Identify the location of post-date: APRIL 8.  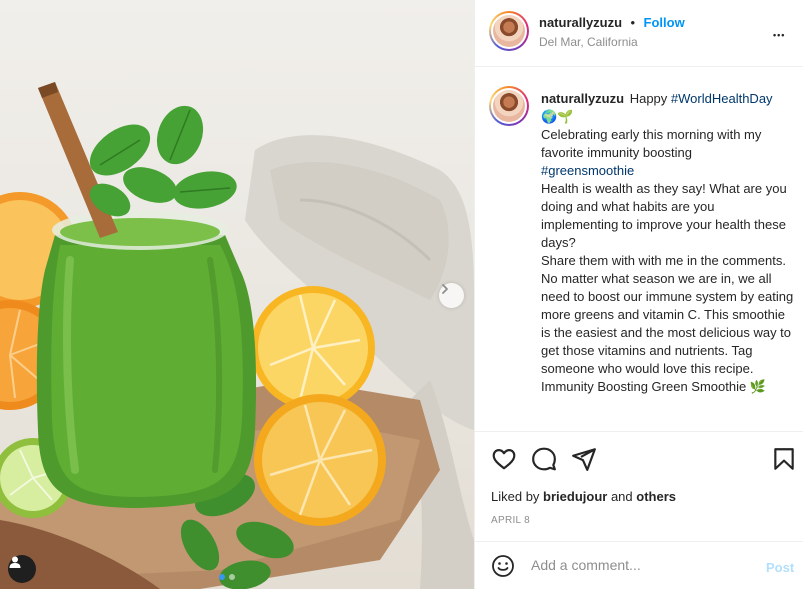
(510, 520).